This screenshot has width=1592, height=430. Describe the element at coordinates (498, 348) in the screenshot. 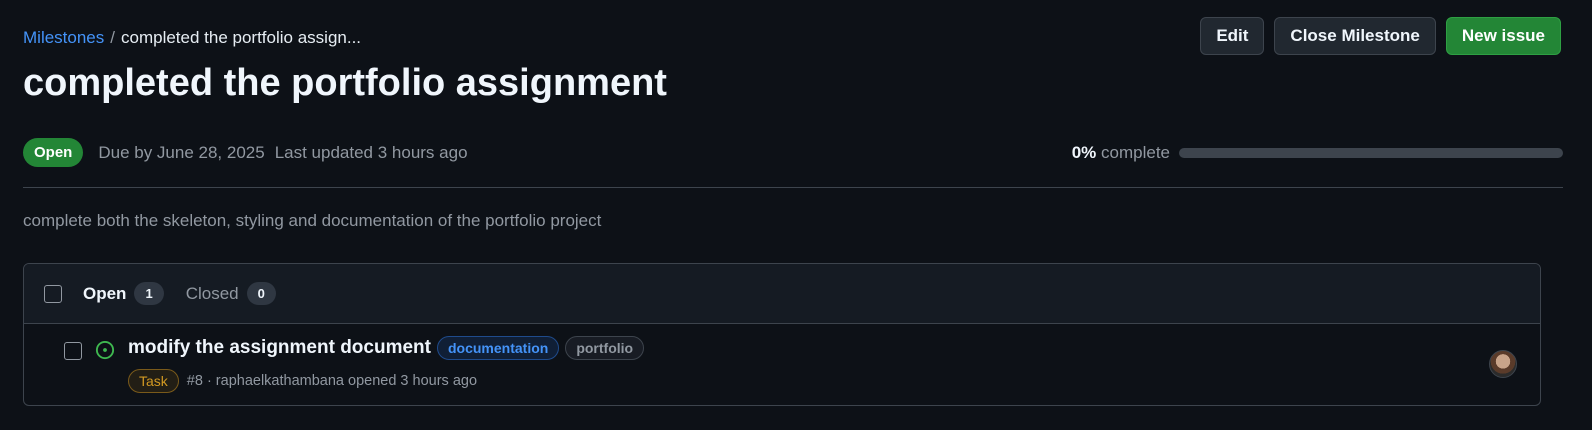

I see `label-documentation: documentation` at that location.